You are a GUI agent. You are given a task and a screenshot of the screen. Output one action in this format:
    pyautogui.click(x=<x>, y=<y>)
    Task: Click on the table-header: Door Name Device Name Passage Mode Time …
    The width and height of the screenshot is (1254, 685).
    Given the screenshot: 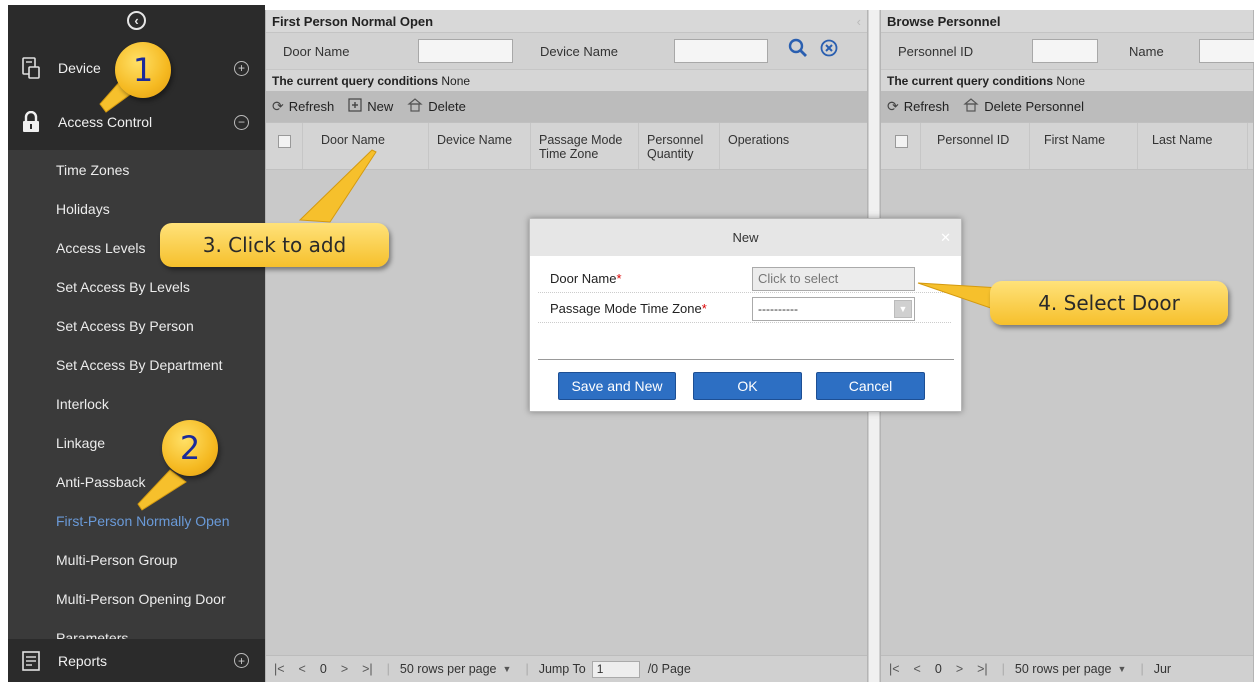 What is the action you would take?
    pyautogui.click(x=566, y=146)
    